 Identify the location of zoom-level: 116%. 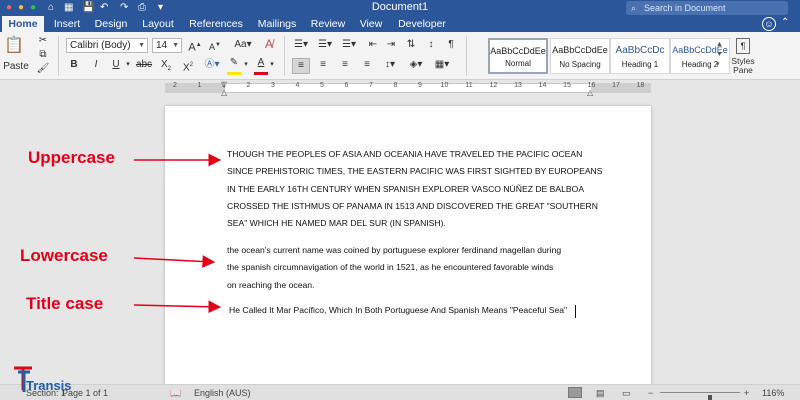
(773, 393).